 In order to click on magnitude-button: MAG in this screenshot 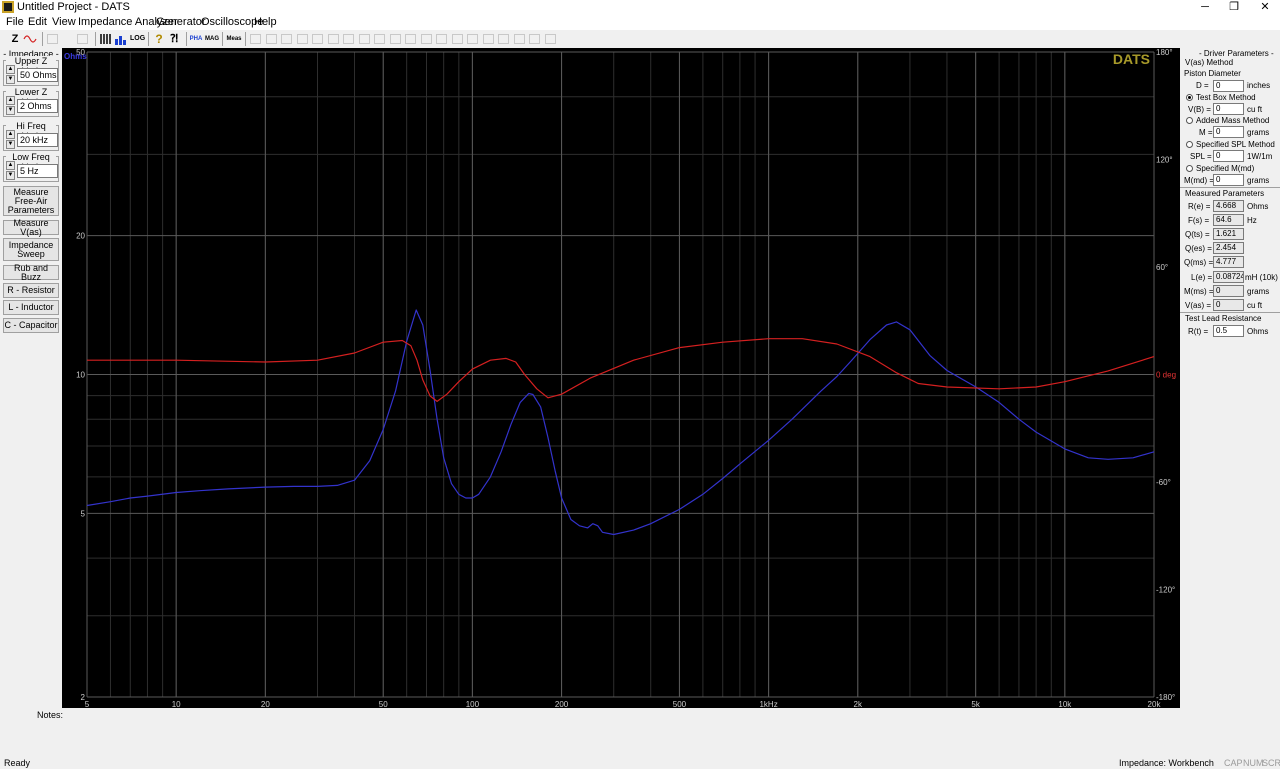, I will do `click(212, 39)`.